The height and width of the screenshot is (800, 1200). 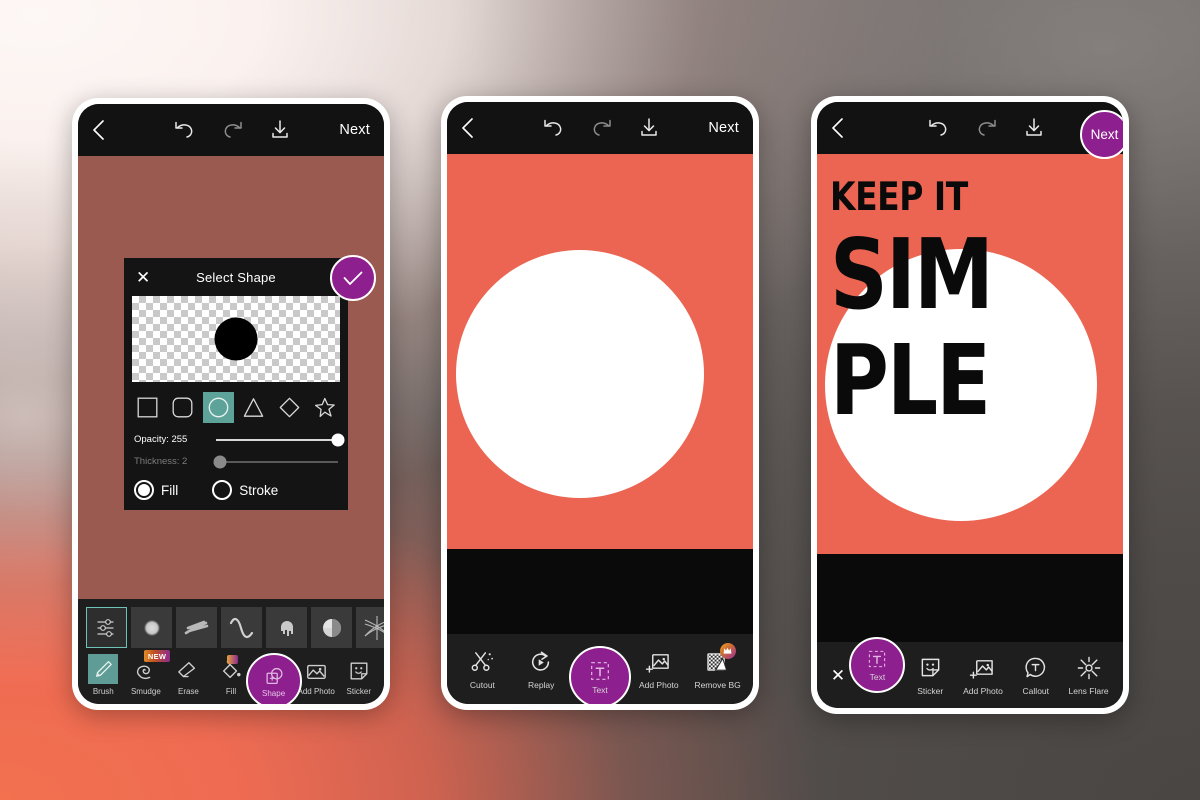 I want to click on tool-shape: Shape x, so click(x=273, y=678).